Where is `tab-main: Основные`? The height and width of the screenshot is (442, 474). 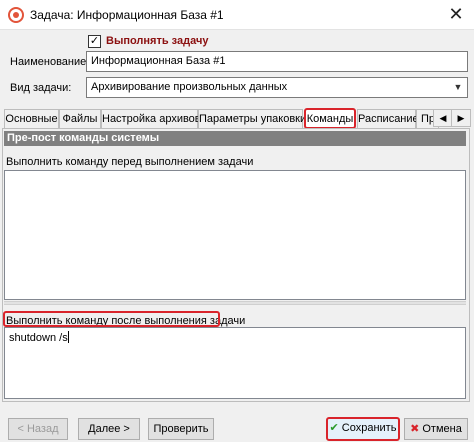
tab-main: Основные is located at coordinates (31, 118).